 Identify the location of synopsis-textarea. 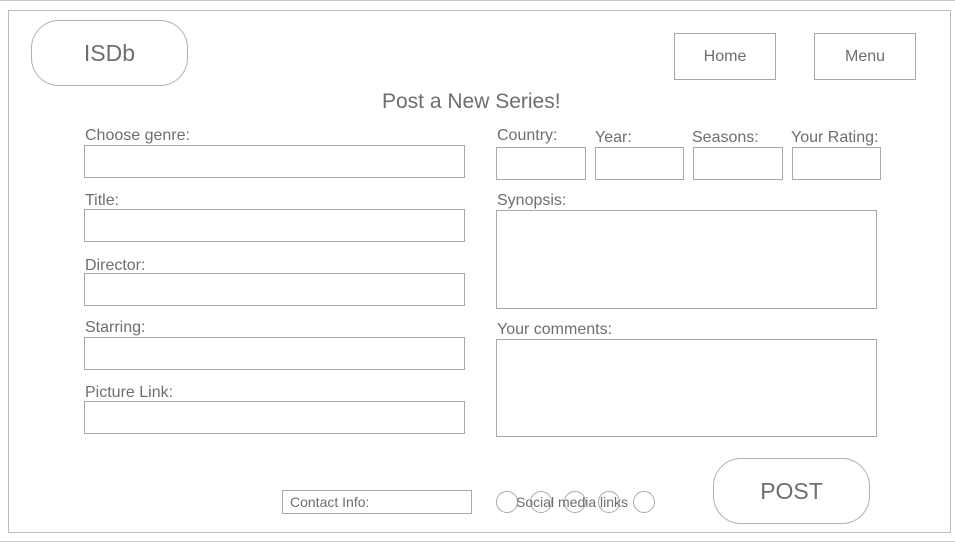
(686, 259).